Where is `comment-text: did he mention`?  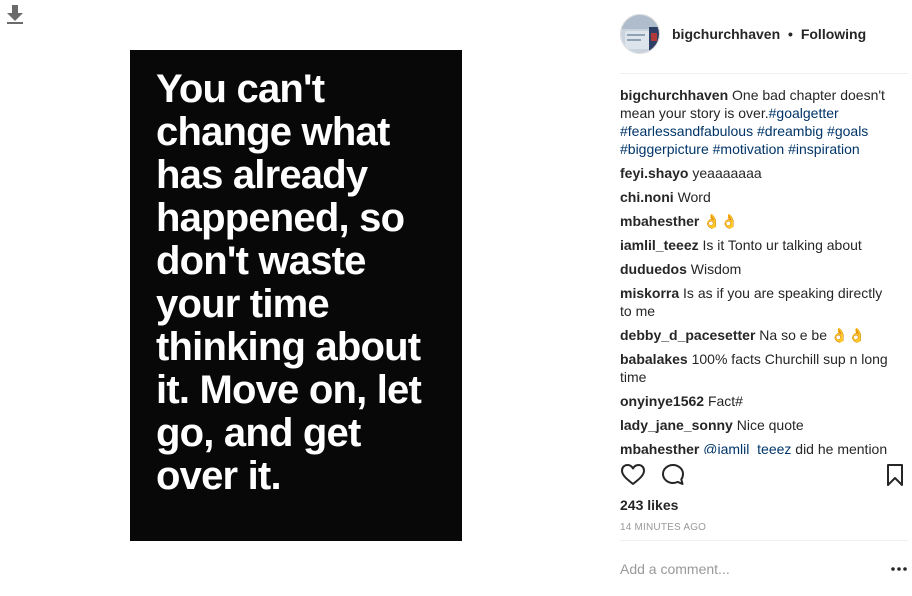 comment-text: did he mention is located at coordinates (841, 447).